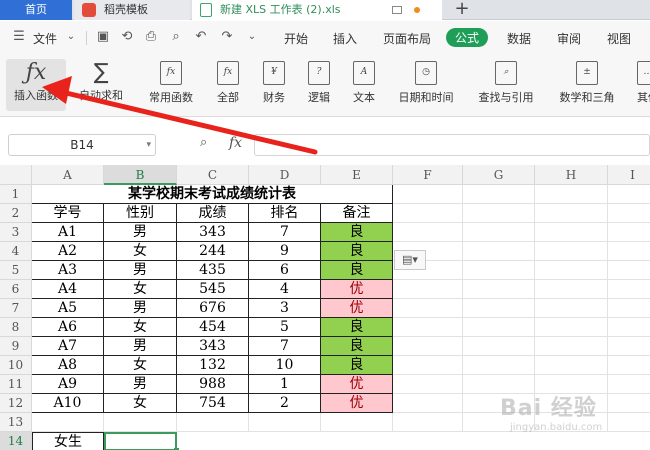 The width and height of the screenshot is (650, 450). Describe the element at coordinates (68, 384) in the screenshot. I see `data-cell: A9` at that location.